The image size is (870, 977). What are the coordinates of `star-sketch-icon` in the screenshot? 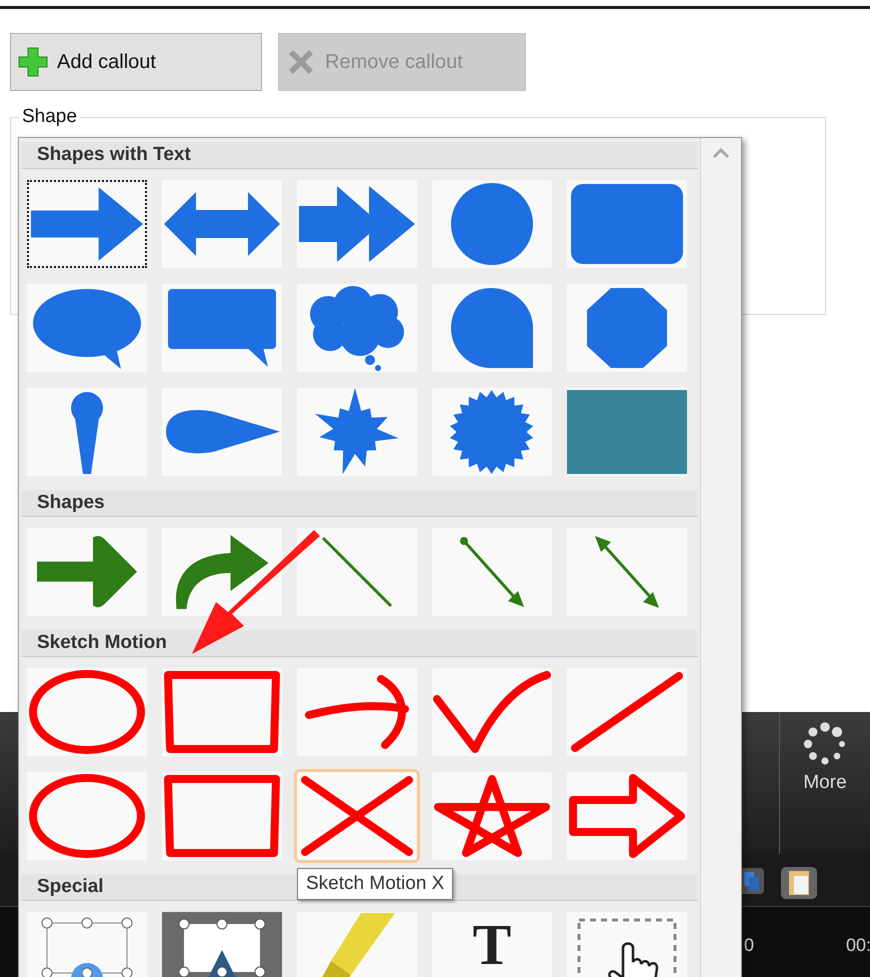 It's located at (492, 816).